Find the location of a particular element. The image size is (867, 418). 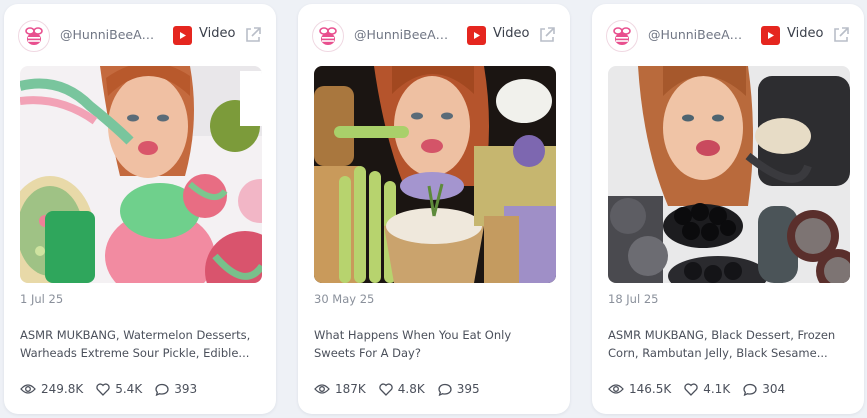

comments-stat: 393 is located at coordinates (176, 389).